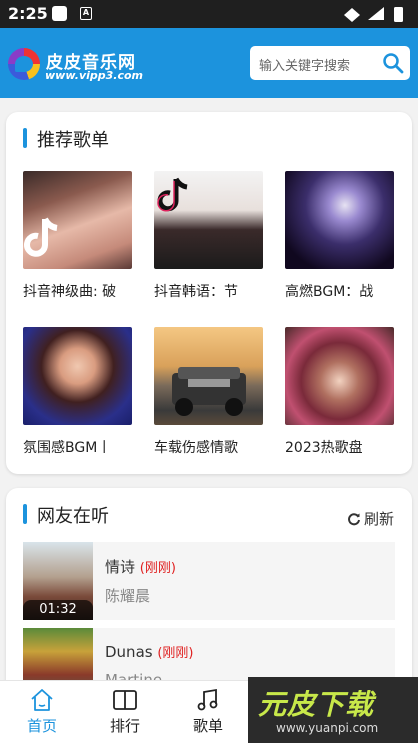  I want to click on playlist-name: 氛围感BGM丨, so click(77, 447).